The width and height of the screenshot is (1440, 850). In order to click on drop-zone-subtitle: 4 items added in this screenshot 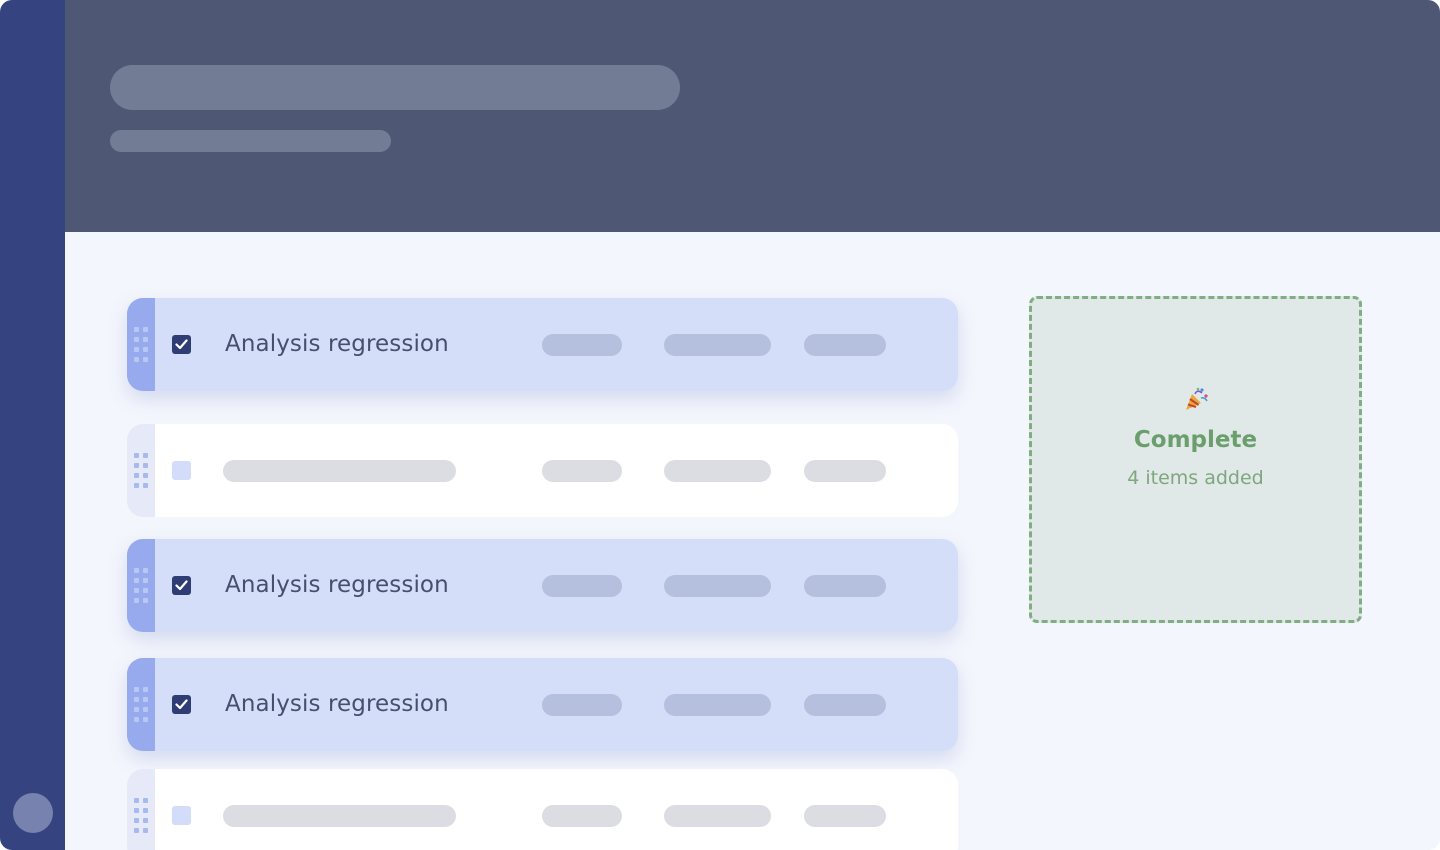, I will do `click(1195, 478)`.